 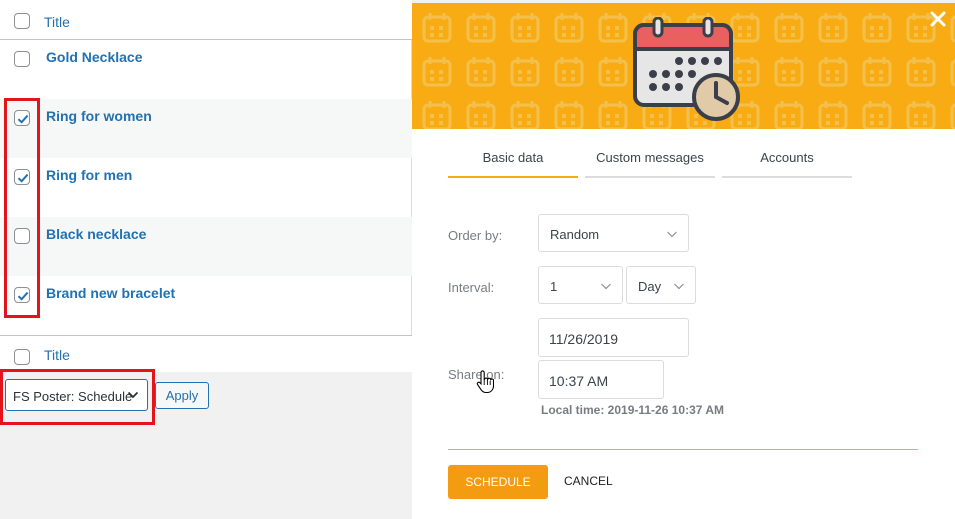 What do you see at coordinates (206, 20) in the screenshot?
I see `table-header: Title` at bounding box center [206, 20].